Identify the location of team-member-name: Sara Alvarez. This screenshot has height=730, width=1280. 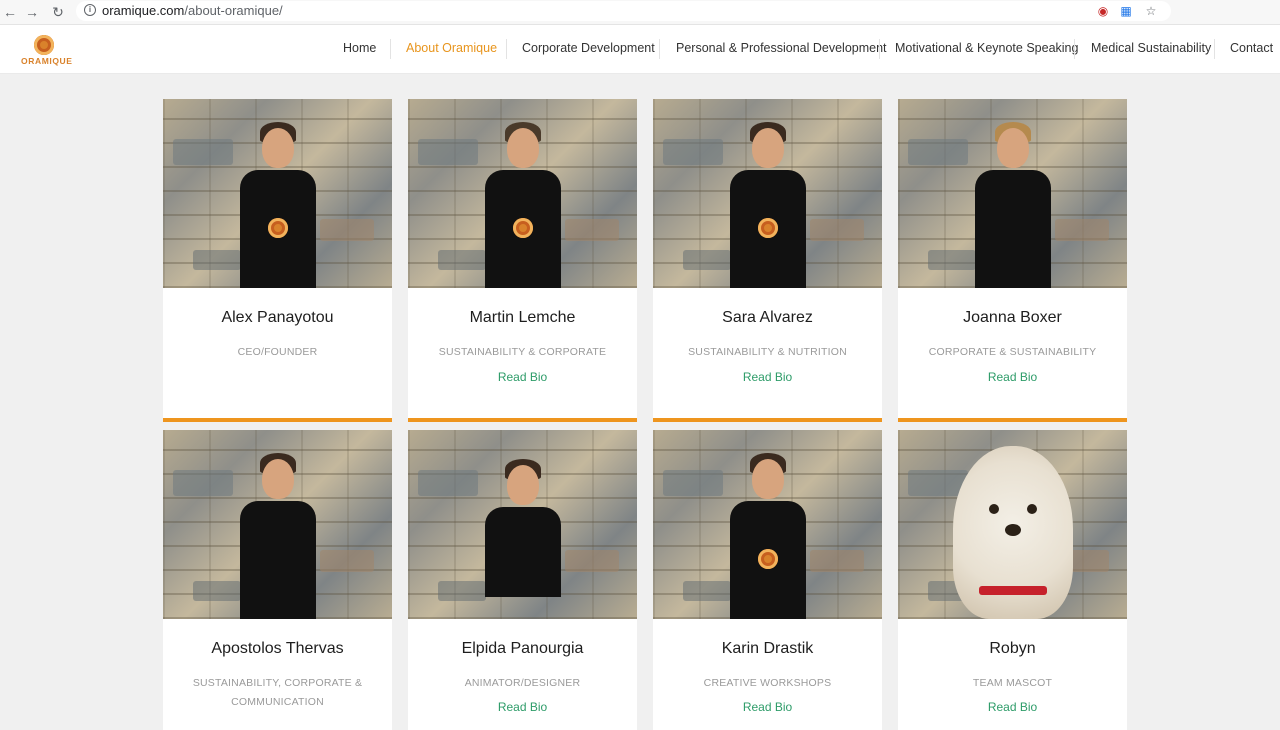
(767, 317).